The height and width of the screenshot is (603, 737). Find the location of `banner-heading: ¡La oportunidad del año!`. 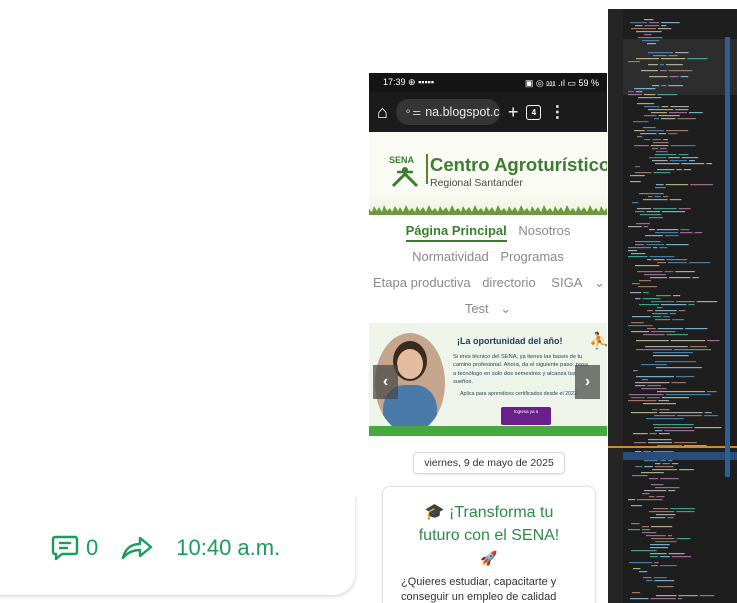

banner-heading: ¡La oportunidad del año! is located at coordinates (510, 341).